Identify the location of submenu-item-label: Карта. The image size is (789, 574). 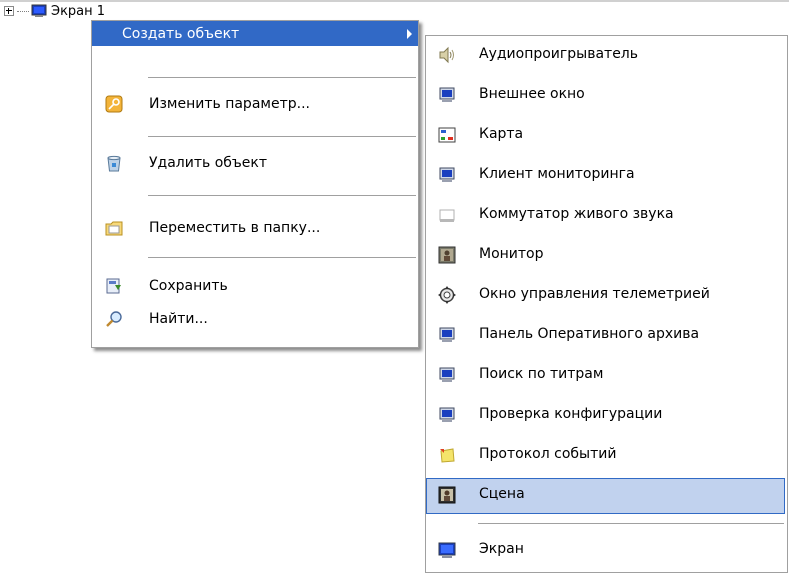
(501, 134).